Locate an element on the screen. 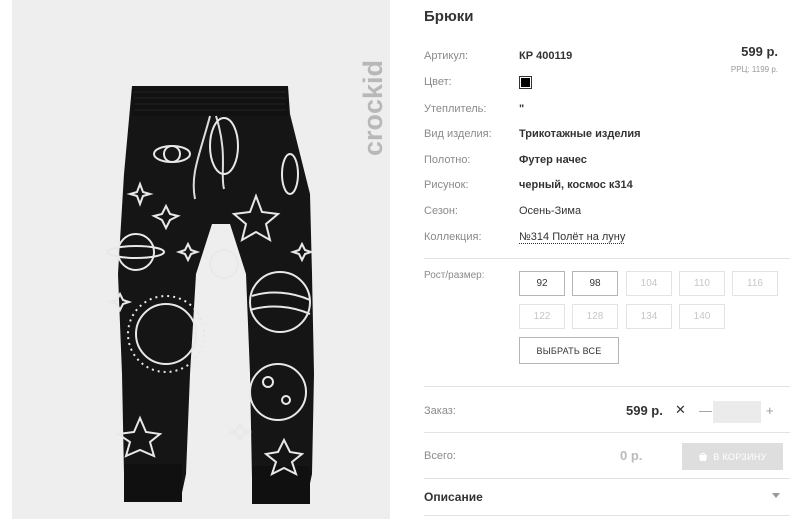  remove-icon: ✕ is located at coordinates (680, 410).